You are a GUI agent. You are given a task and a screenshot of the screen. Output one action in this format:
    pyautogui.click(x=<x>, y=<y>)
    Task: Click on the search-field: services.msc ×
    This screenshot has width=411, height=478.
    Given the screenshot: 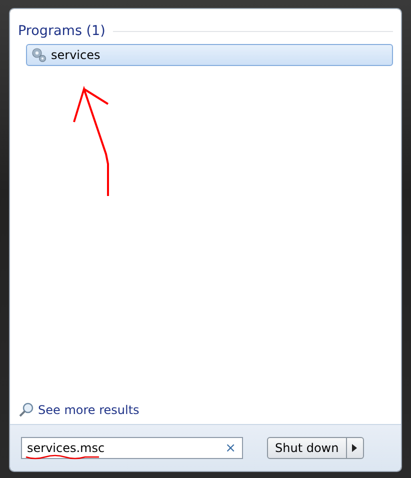 What is the action you would take?
    pyautogui.click(x=132, y=448)
    